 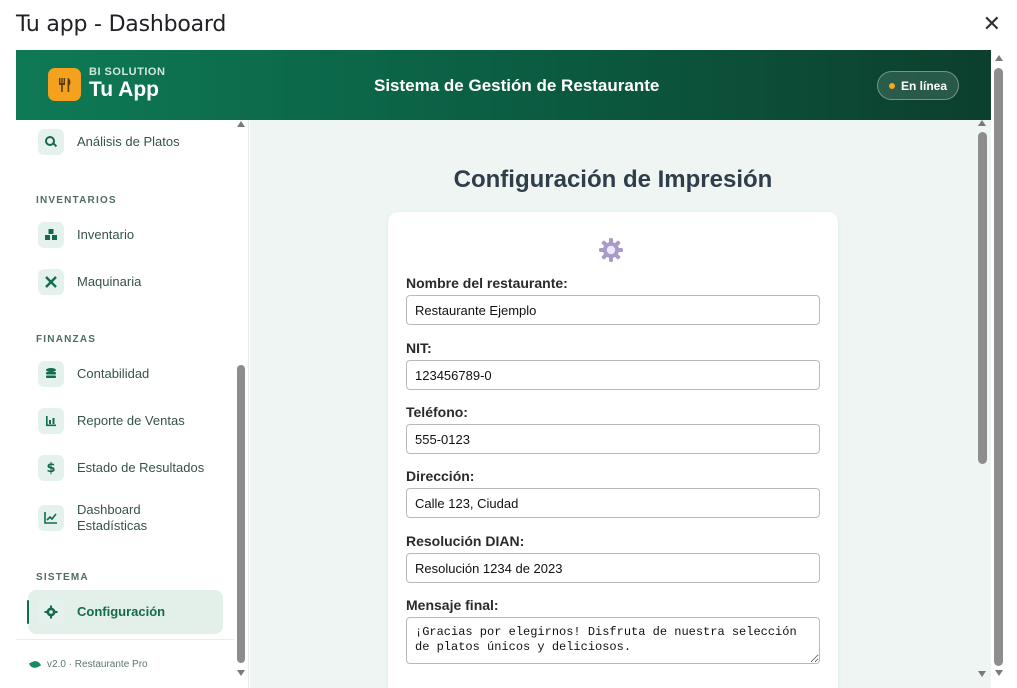 What do you see at coordinates (992, 25) in the screenshot?
I see `close-icon: ✕` at bounding box center [992, 25].